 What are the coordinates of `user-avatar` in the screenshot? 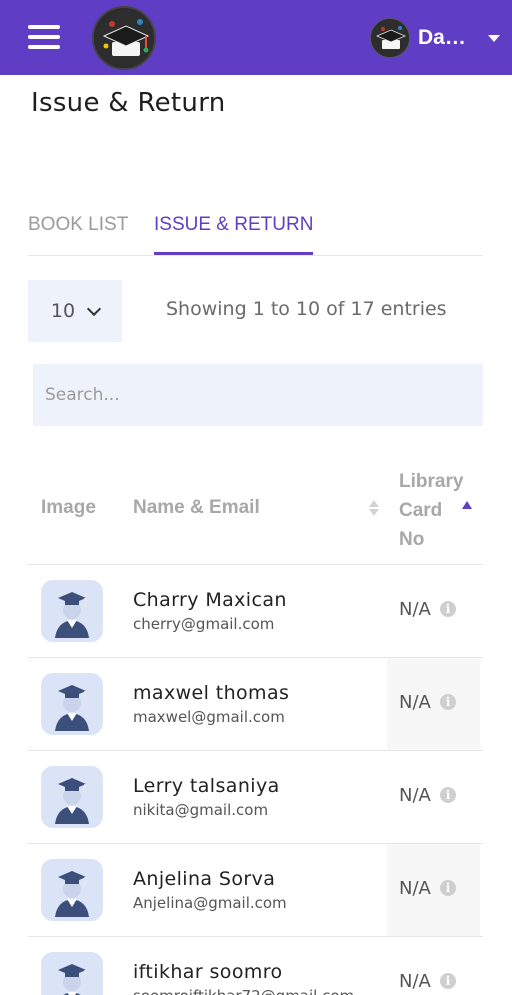 It's located at (390, 38).